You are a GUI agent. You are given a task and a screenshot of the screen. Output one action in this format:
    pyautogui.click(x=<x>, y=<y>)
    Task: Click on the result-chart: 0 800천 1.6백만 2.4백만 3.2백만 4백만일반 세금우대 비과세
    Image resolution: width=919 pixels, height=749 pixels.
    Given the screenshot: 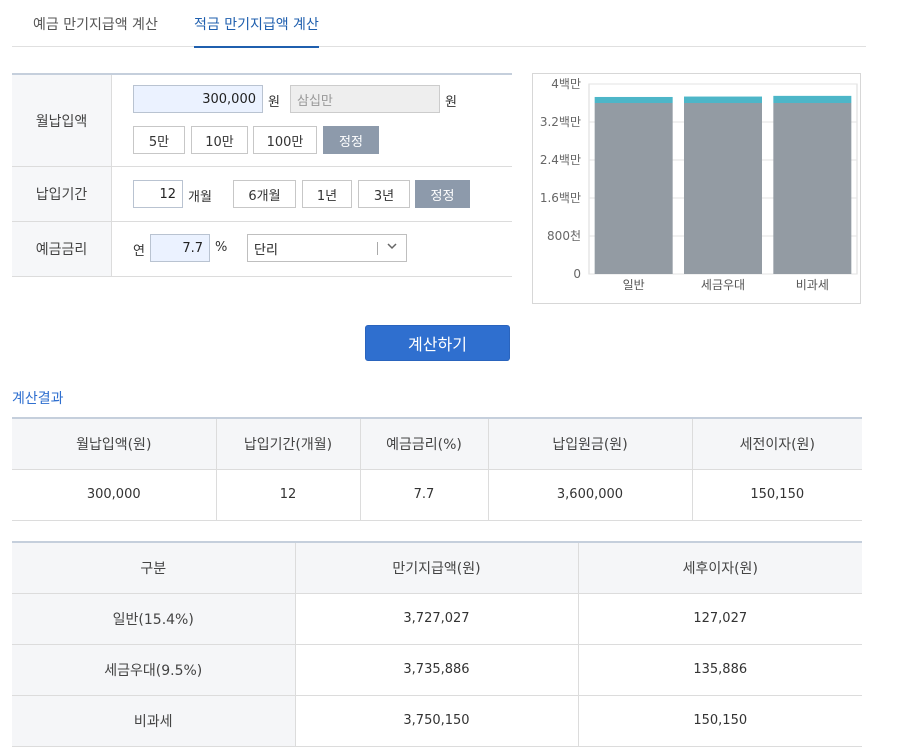 What is the action you would take?
    pyautogui.click(x=696, y=188)
    